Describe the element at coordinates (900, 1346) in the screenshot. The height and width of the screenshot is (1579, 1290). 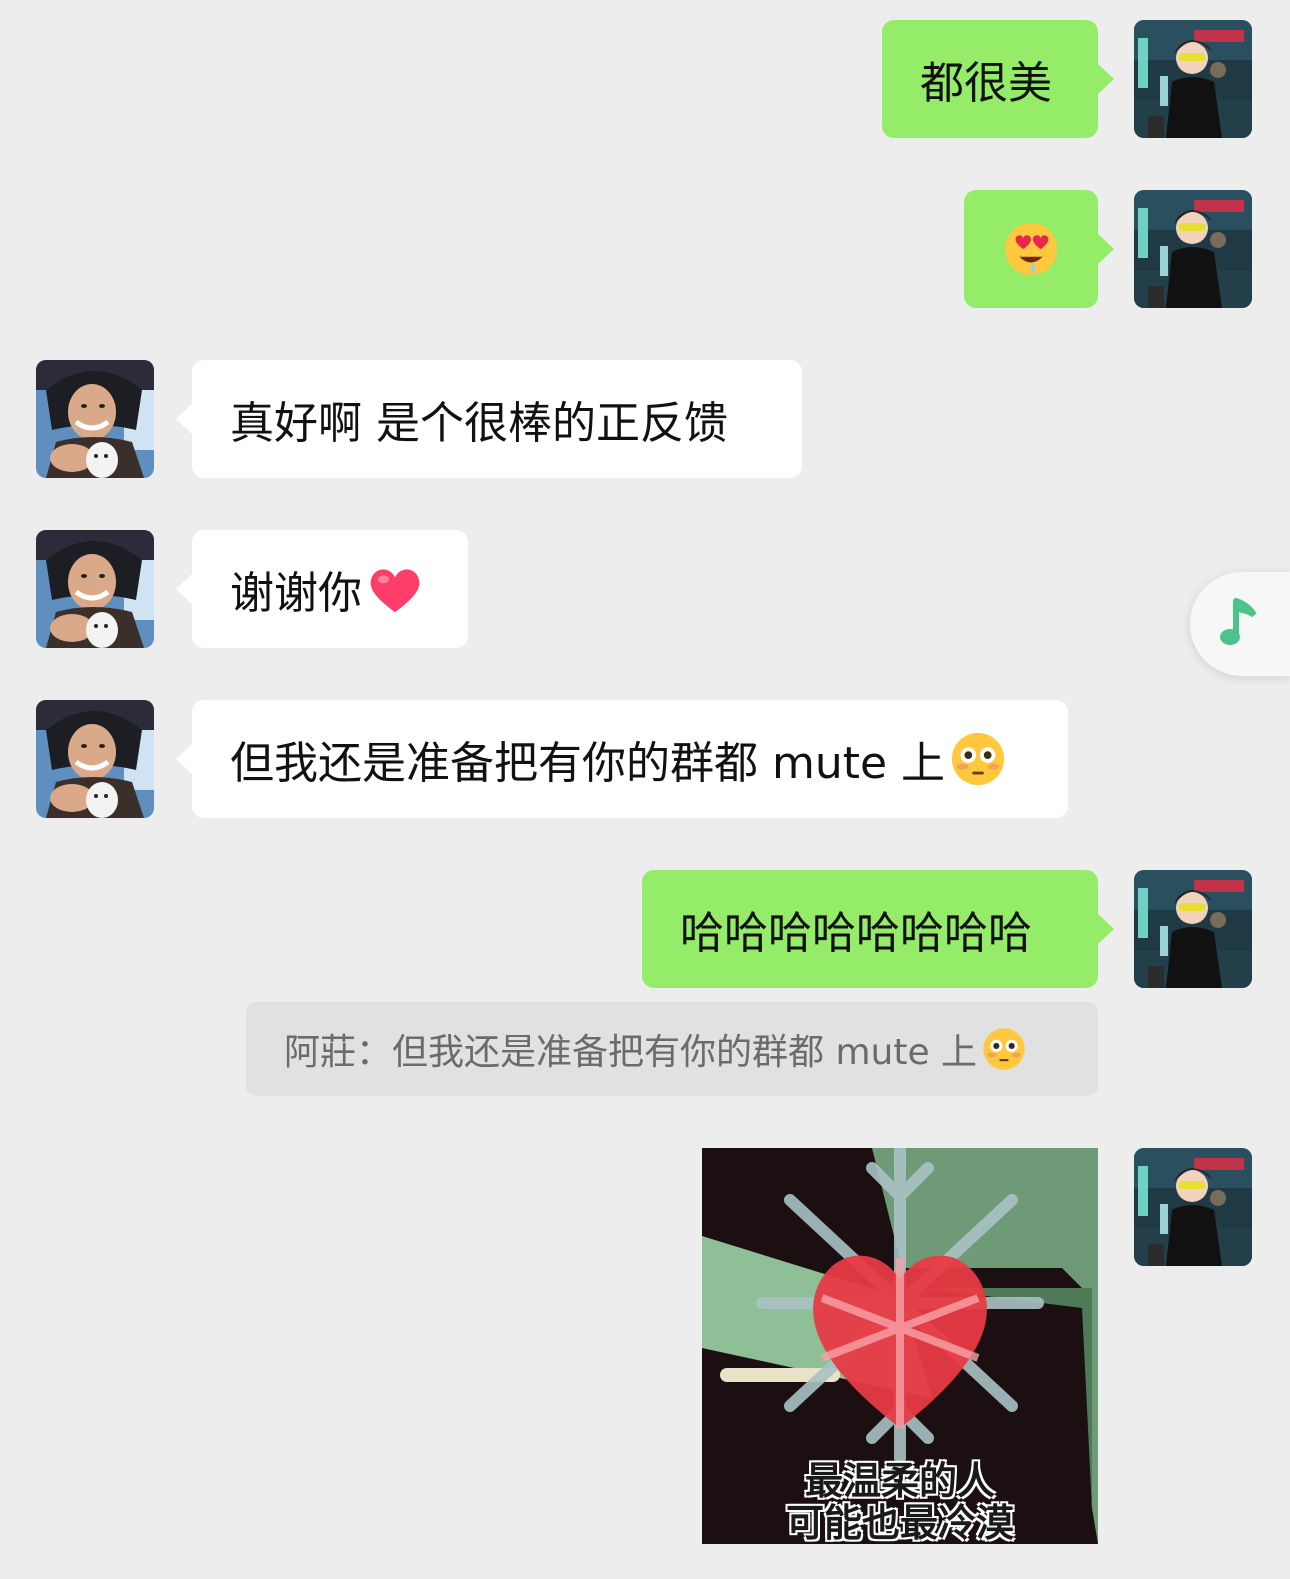
I see `sticker-message: 最温柔的人 可能也最冷漠` at that location.